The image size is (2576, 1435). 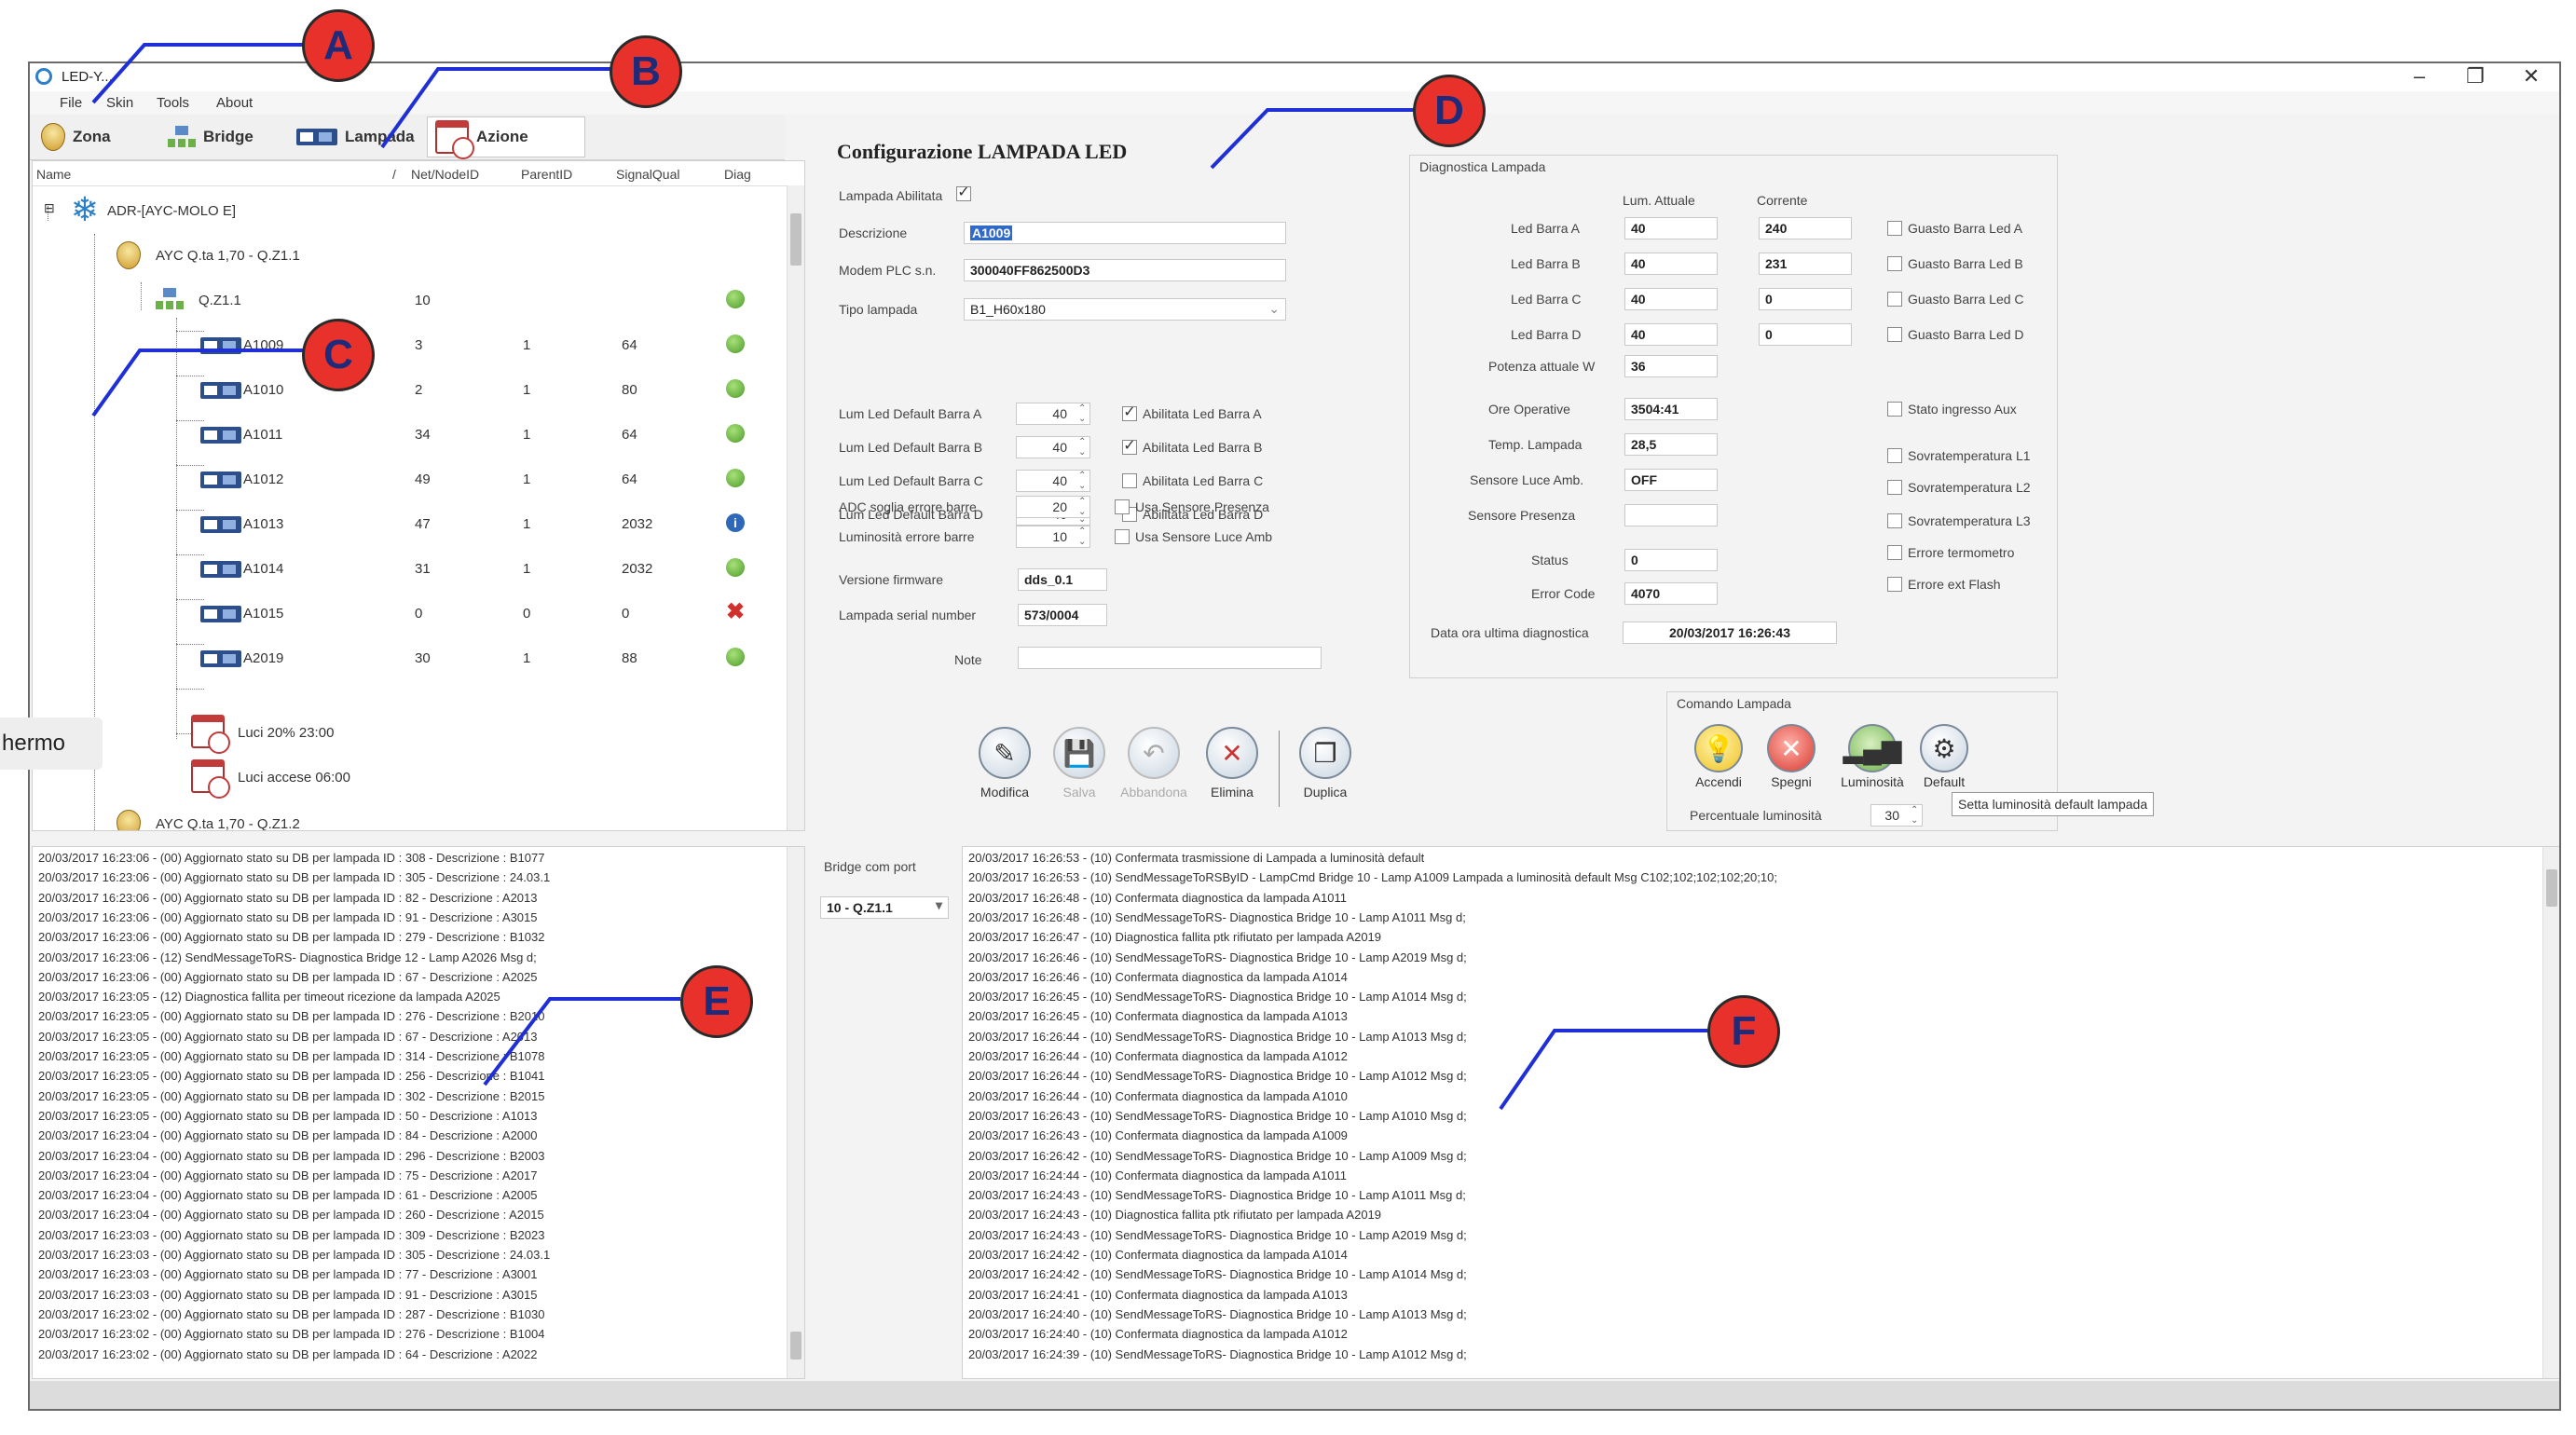 What do you see at coordinates (197, 382) in the screenshot?
I see `arrow-c` at bounding box center [197, 382].